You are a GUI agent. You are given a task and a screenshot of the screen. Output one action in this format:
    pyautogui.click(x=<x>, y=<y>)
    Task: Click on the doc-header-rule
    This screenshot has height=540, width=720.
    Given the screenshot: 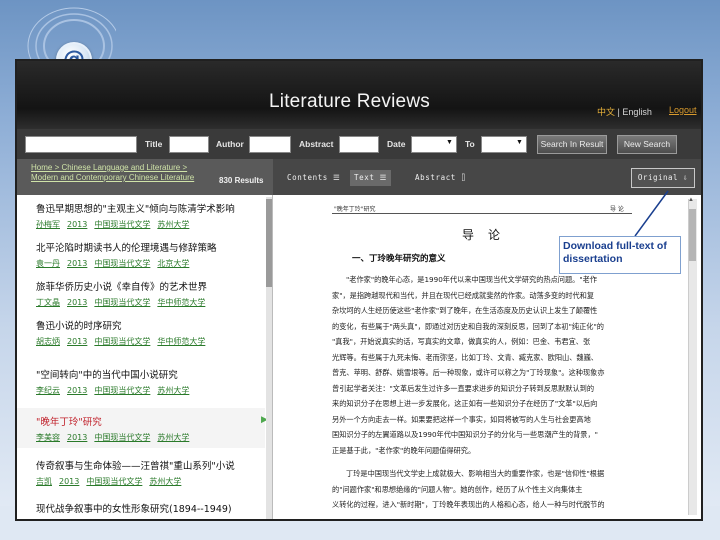 What is the action you would take?
    pyautogui.click(x=482, y=213)
    